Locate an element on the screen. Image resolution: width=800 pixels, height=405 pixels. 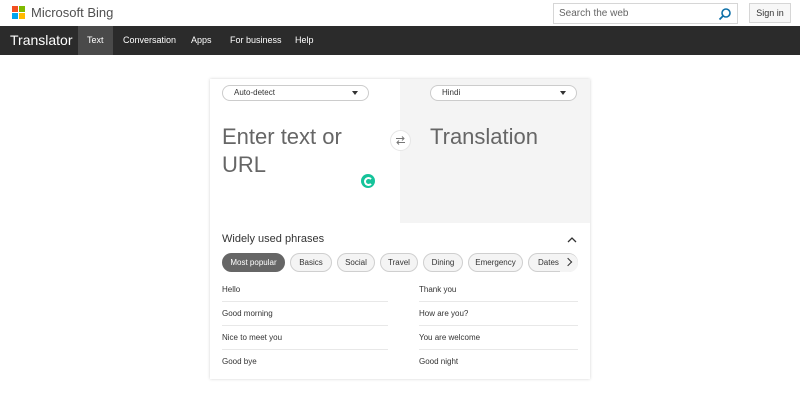
source-pane: Auto-detect Enter text or URL is located at coordinates (305, 151).